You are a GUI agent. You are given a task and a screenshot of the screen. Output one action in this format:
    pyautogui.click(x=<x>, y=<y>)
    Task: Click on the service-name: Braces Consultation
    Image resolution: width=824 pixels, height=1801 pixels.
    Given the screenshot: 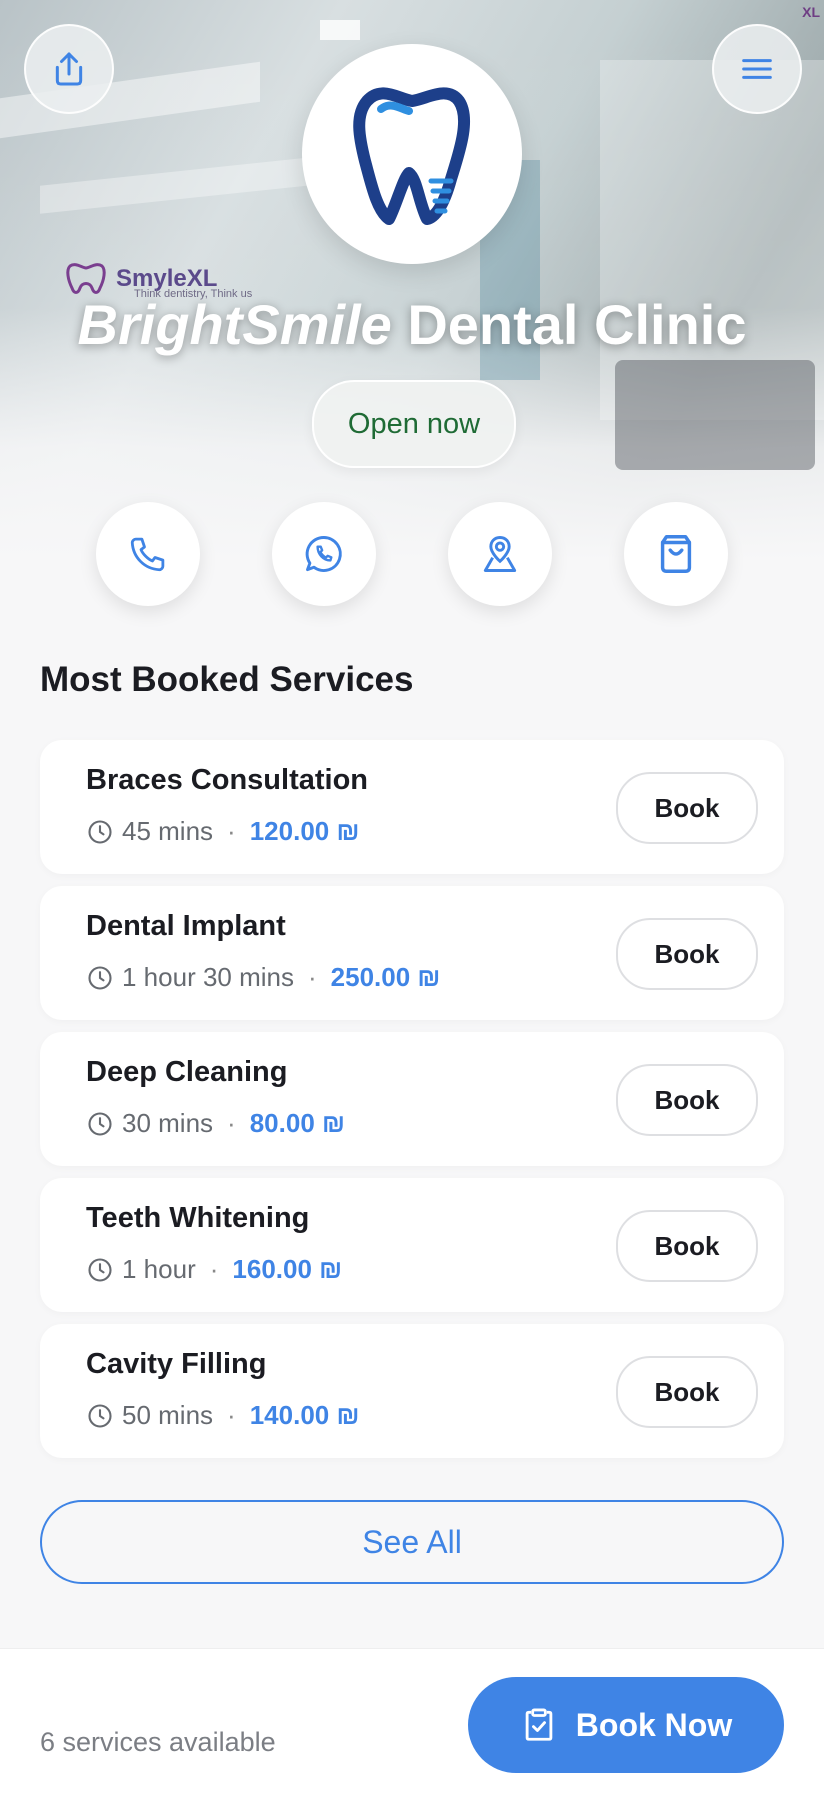 What is the action you would take?
    pyautogui.click(x=227, y=780)
    